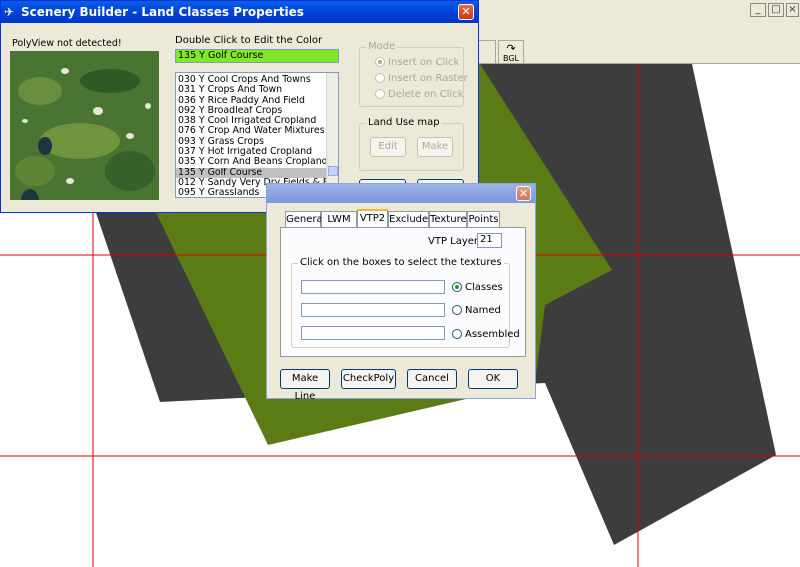 The image size is (800, 567). What do you see at coordinates (373, 310) in the screenshot?
I see `named-texture-box` at bounding box center [373, 310].